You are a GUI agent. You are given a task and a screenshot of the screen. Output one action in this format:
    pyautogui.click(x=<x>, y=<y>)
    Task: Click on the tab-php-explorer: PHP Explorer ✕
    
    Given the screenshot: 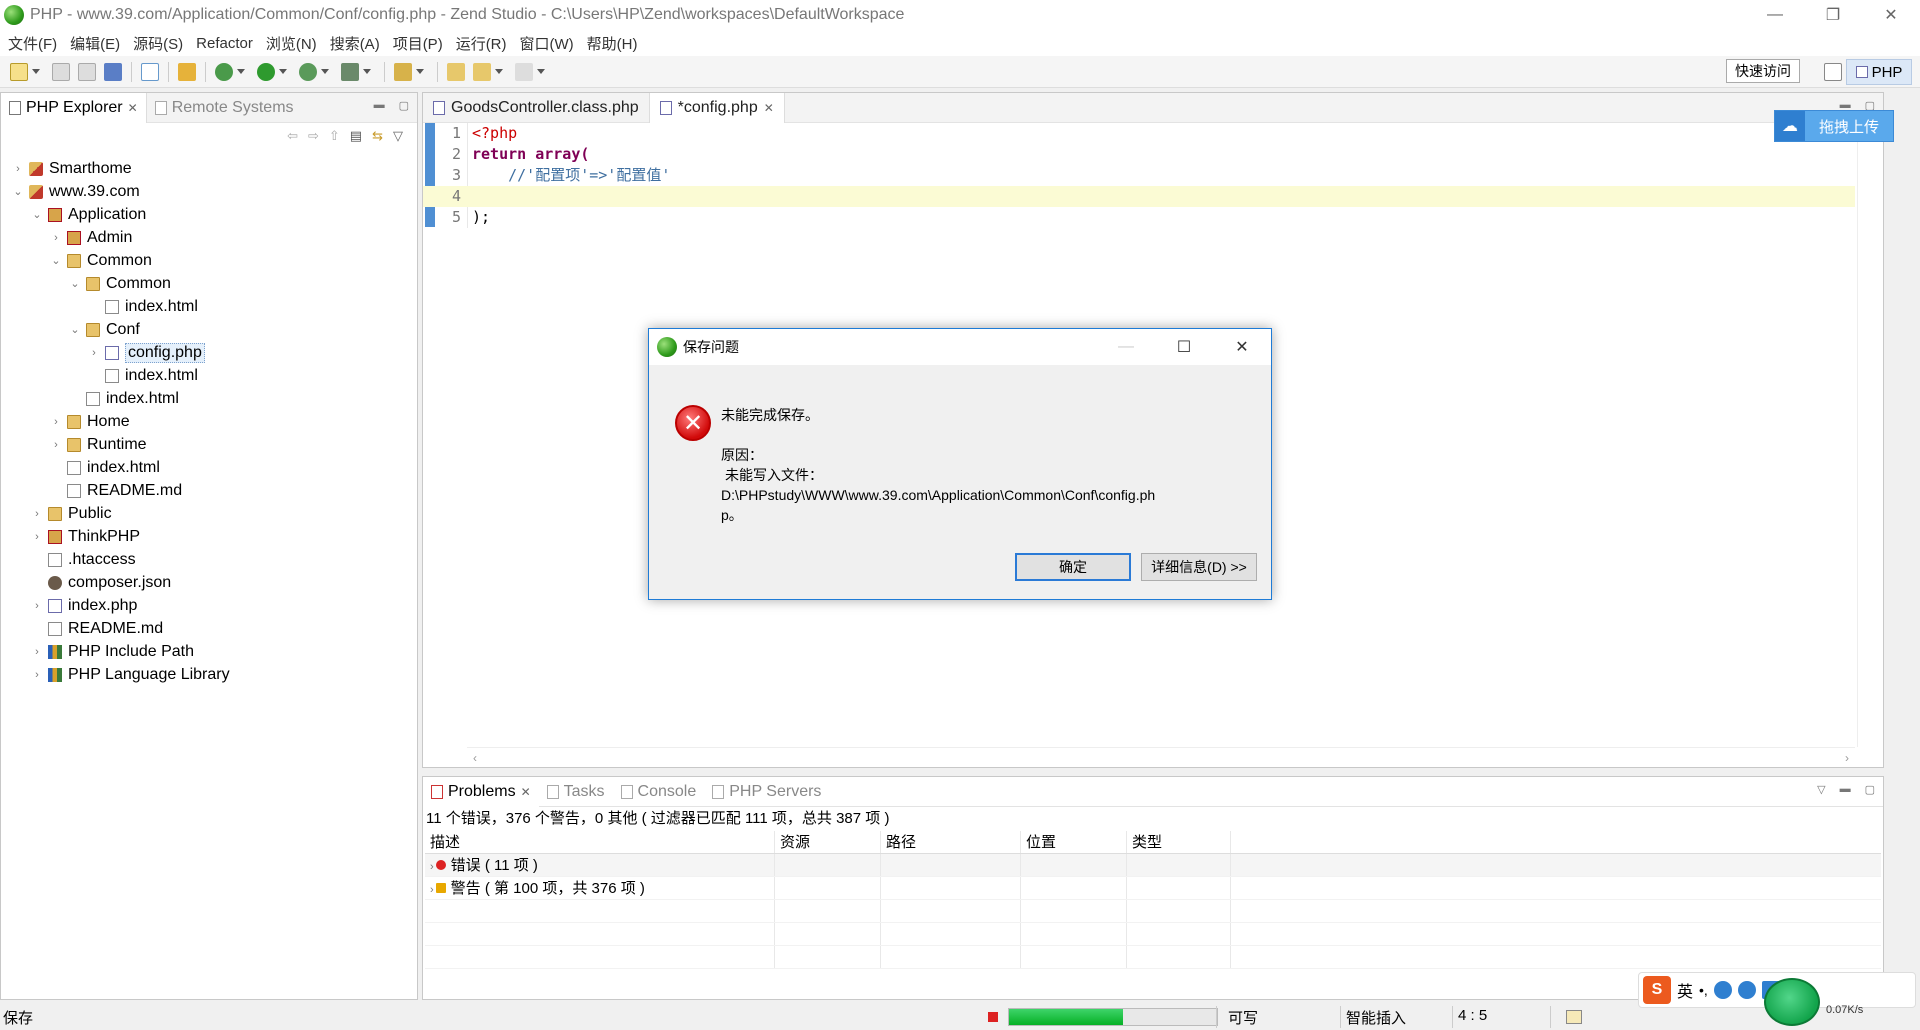 What is the action you would take?
    pyautogui.click(x=74, y=107)
    